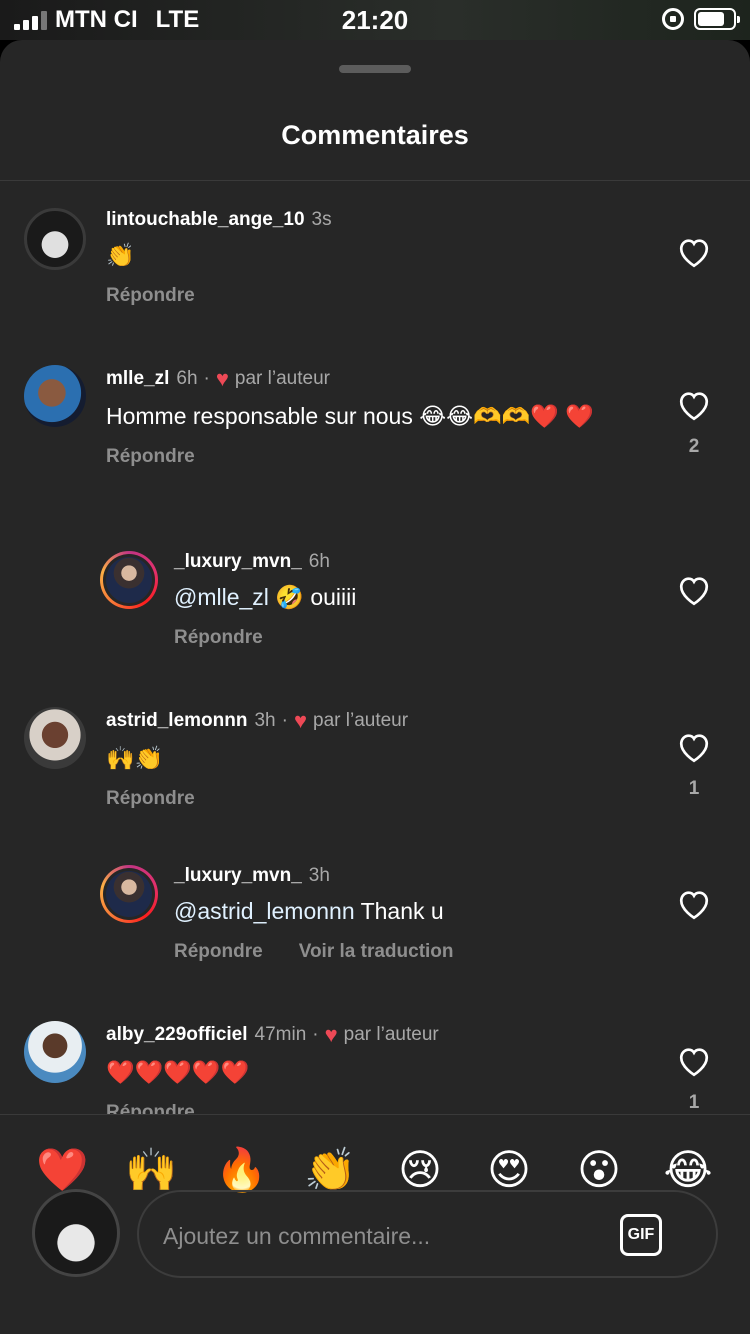 The image size is (750, 1334). Describe the element at coordinates (420, 1170) in the screenshot. I see `reaction-crying-face: 😢` at that location.